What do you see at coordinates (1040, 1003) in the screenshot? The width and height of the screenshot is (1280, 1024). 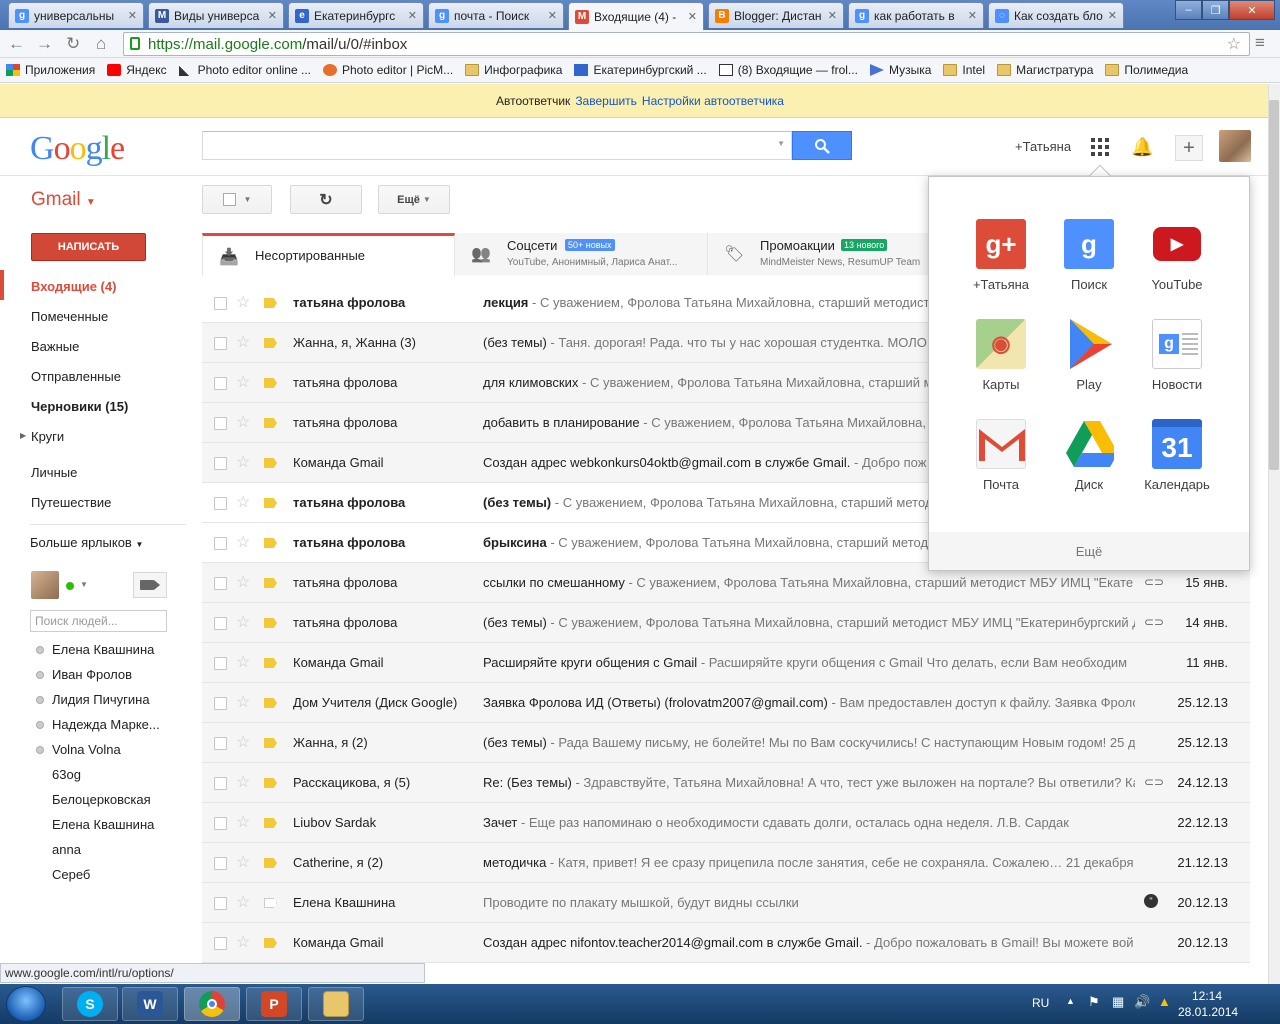 I see `language-indicator: RU` at bounding box center [1040, 1003].